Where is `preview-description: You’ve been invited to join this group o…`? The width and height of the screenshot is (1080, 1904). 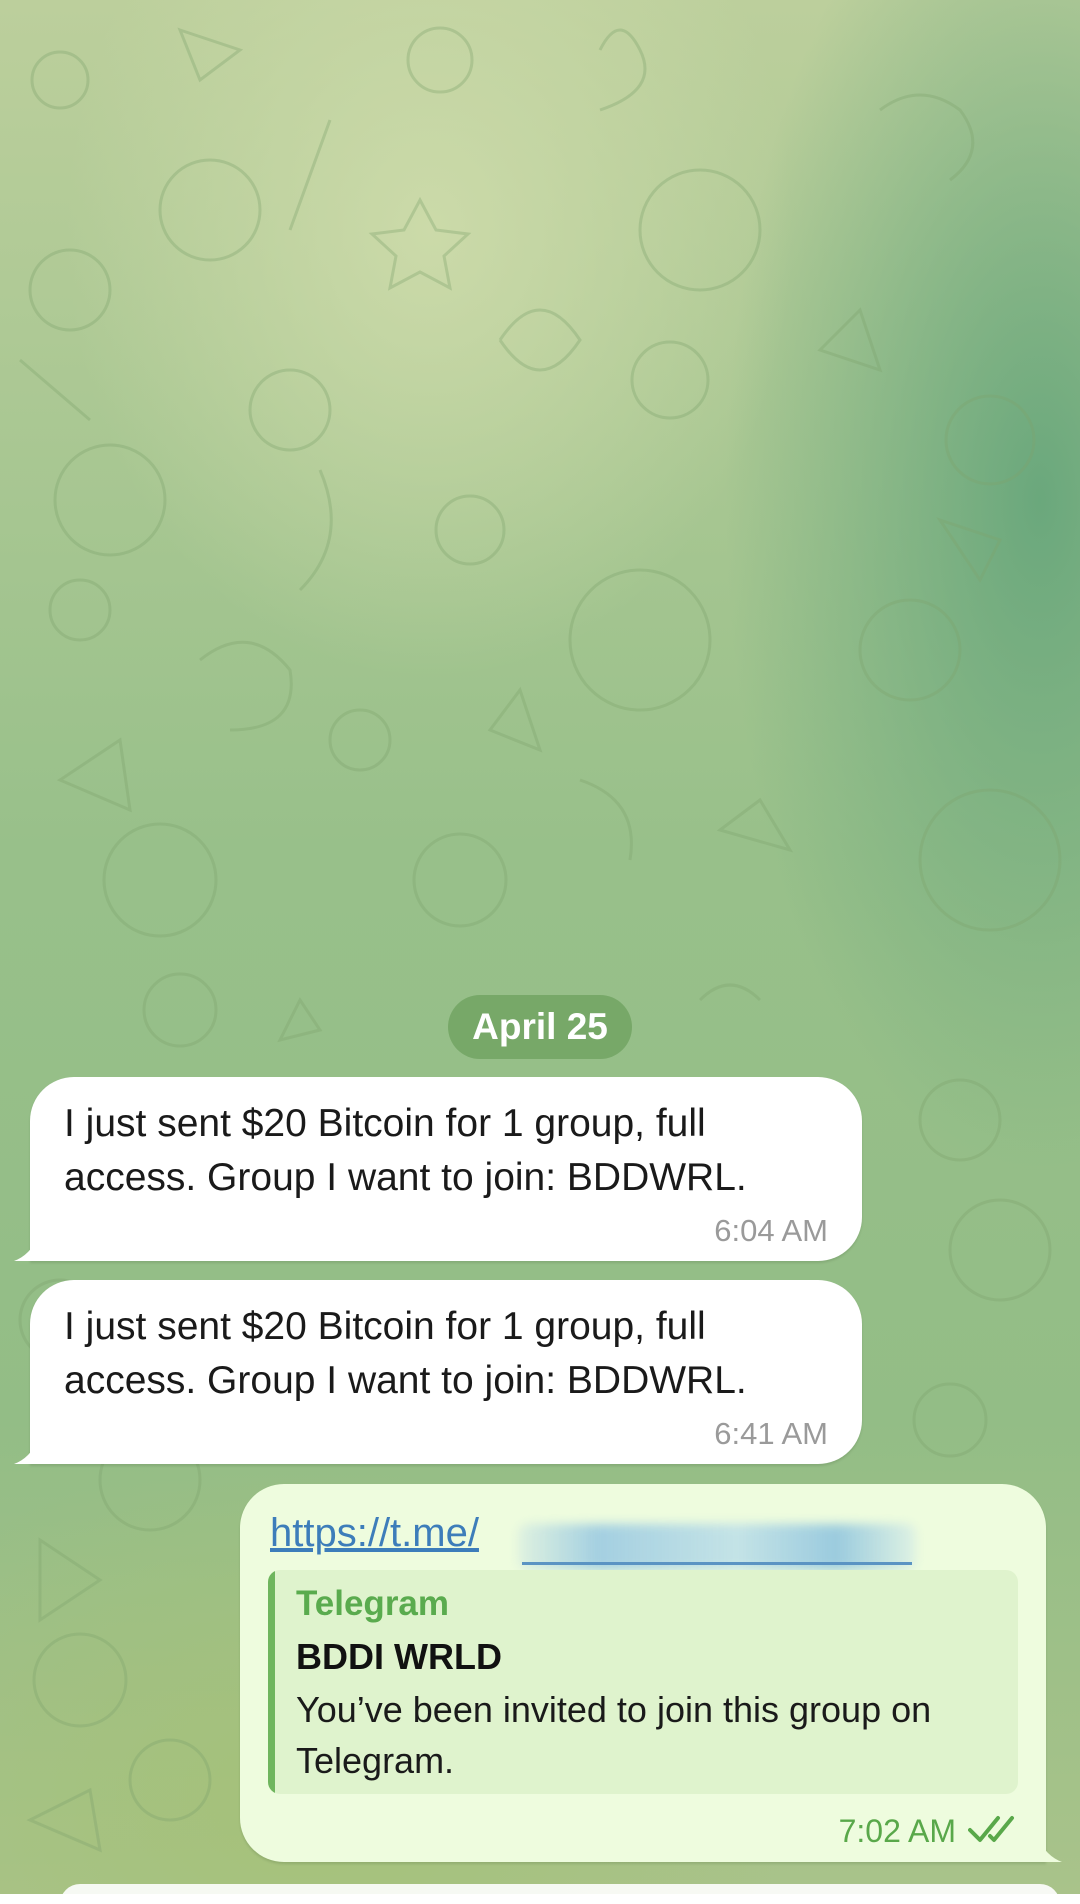 preview-description: You’ve been invited to join this group o… is located at coordinates (614, 1735).